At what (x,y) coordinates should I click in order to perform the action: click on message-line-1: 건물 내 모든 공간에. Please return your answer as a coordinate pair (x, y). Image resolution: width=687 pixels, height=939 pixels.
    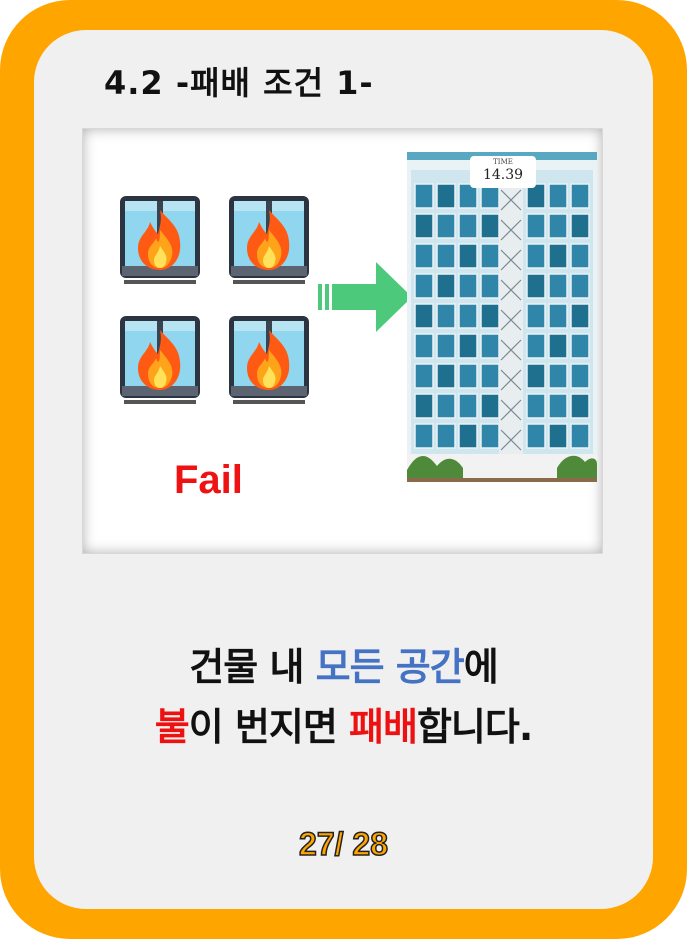
    Looking at the image, I should click on (343, 663).